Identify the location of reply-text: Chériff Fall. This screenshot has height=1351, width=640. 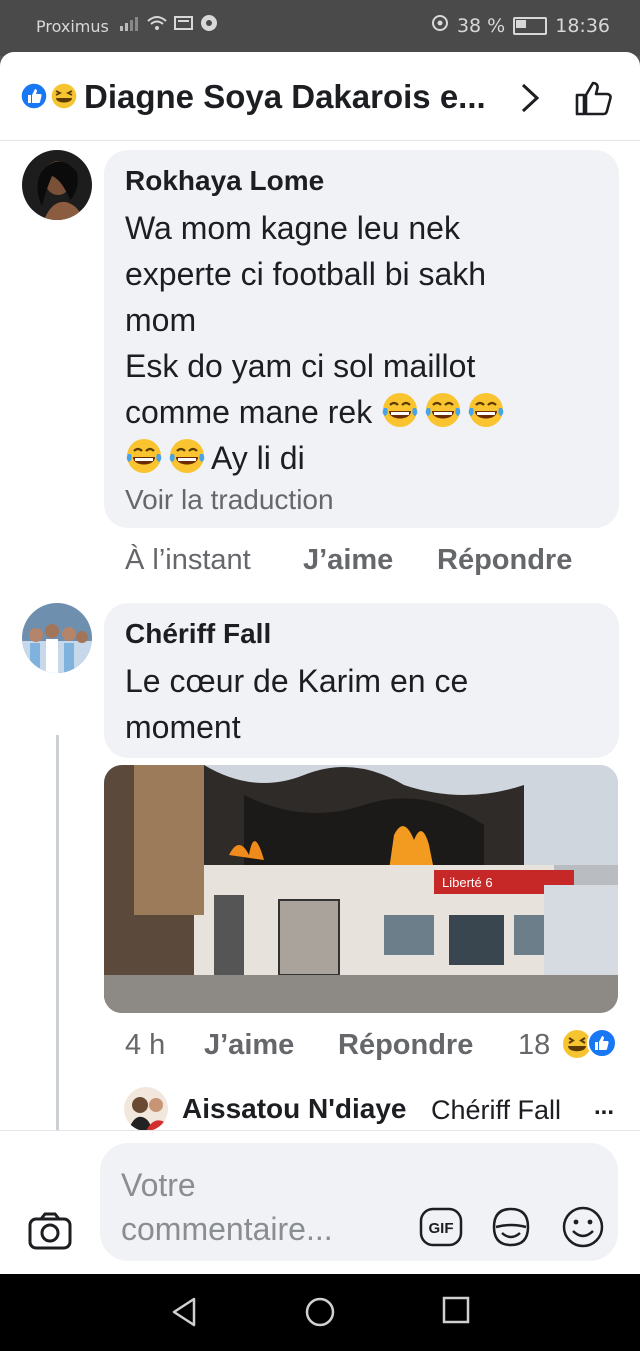
(496, 1110).